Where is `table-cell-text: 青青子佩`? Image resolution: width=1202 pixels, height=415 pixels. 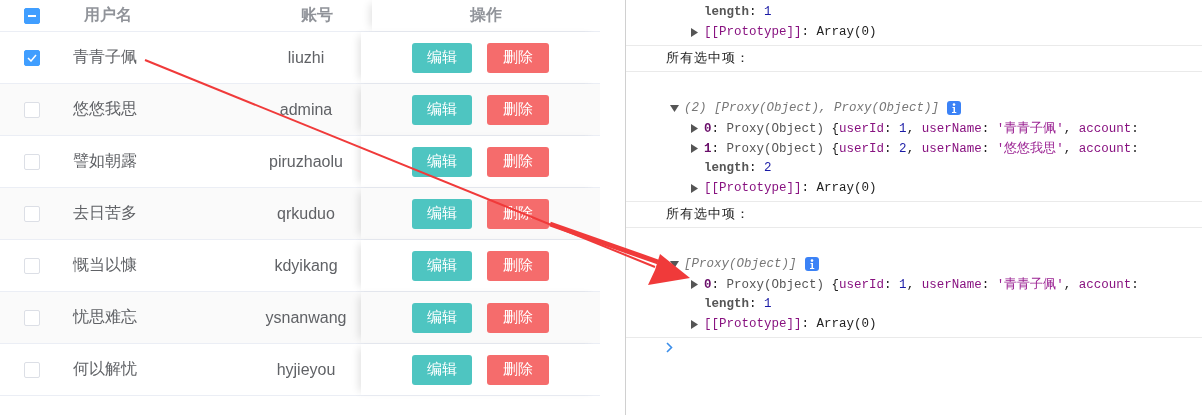 table-cell-text: 青青子佩 is located at coordinates (105, 57).